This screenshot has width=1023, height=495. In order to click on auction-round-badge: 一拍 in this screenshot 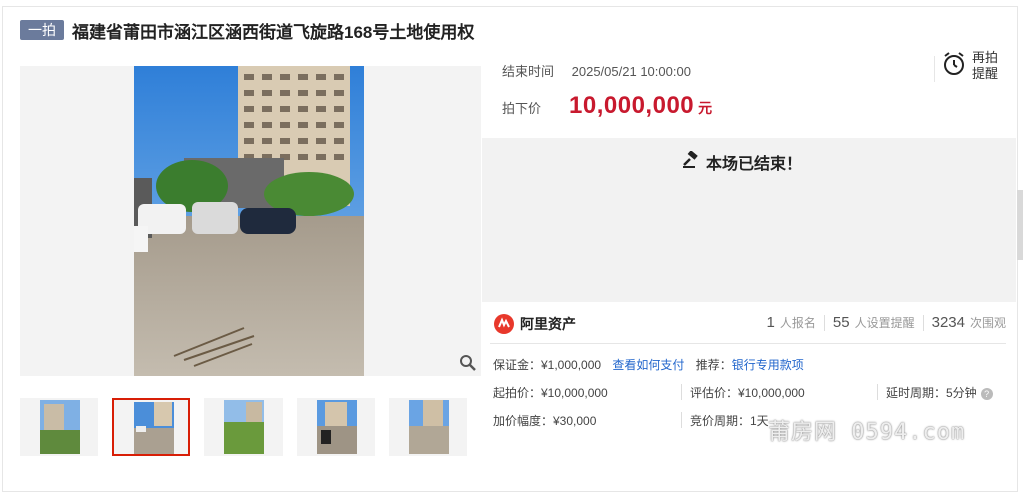, I will do `click(42, 30)`.